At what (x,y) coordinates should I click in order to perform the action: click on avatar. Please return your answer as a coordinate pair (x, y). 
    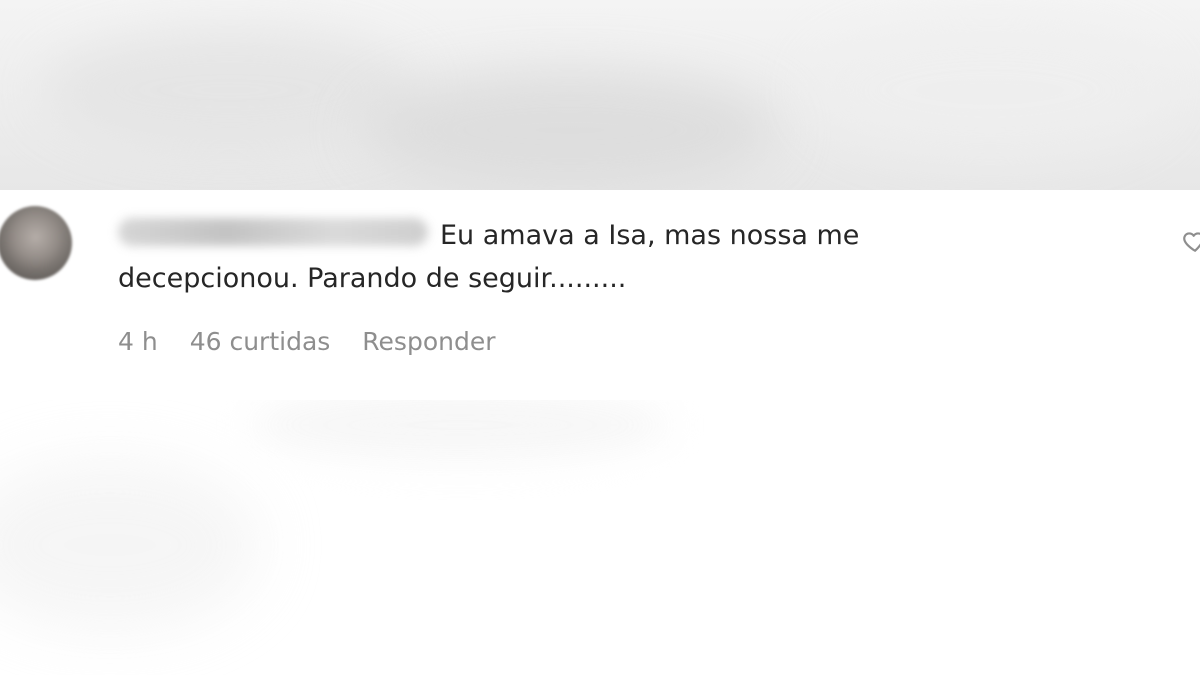
    Looking at the image, I should click on (36, 243).